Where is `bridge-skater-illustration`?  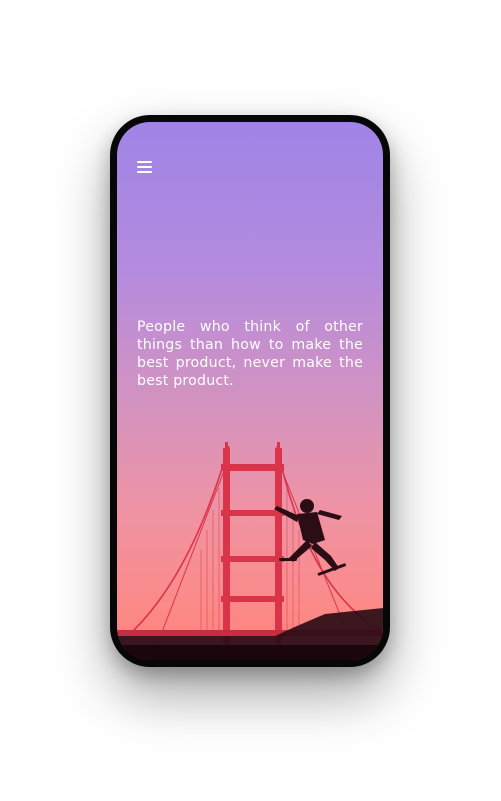
bridge-skater-illustration is located at coordinates (250, 551).